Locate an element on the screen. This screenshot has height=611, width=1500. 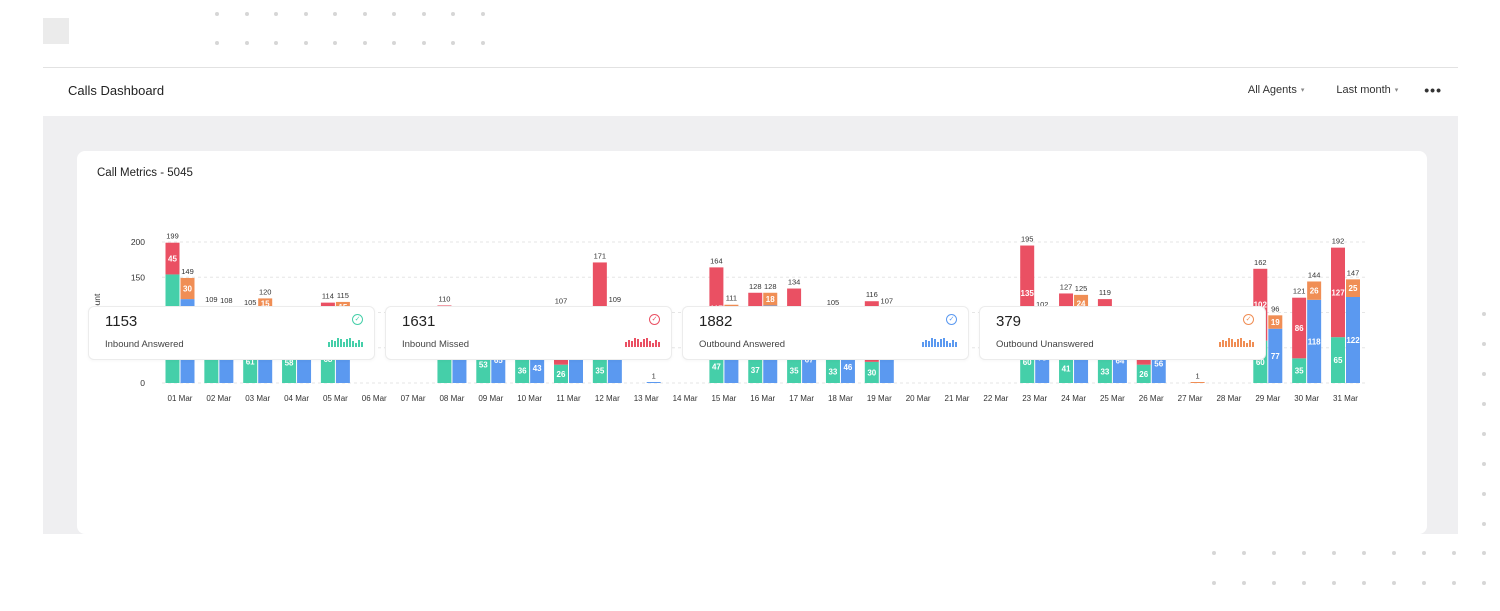
stat-label: Inbound Answered is located at coordinates (144, 344).